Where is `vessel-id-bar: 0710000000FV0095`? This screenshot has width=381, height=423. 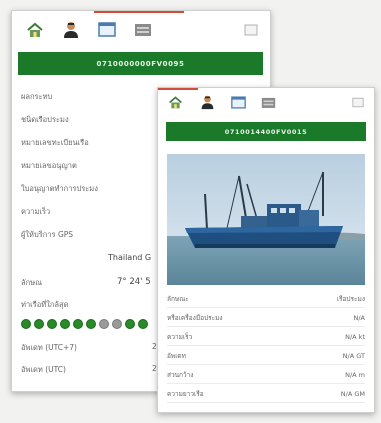 vessel-id-bar: 0710000000FV0095 is located at coordinates (140, 63).